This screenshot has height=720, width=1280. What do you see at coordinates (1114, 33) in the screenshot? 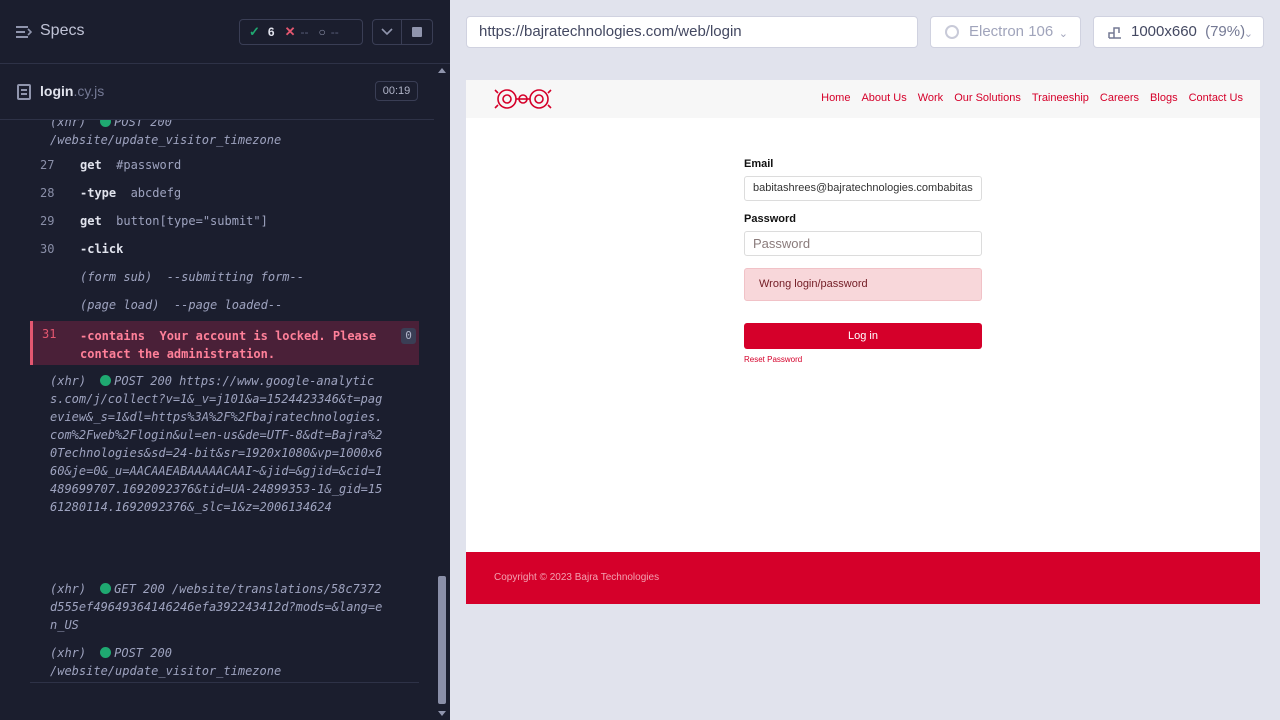
I see `viewport-size-icon` at bounding box center [1114, 33].